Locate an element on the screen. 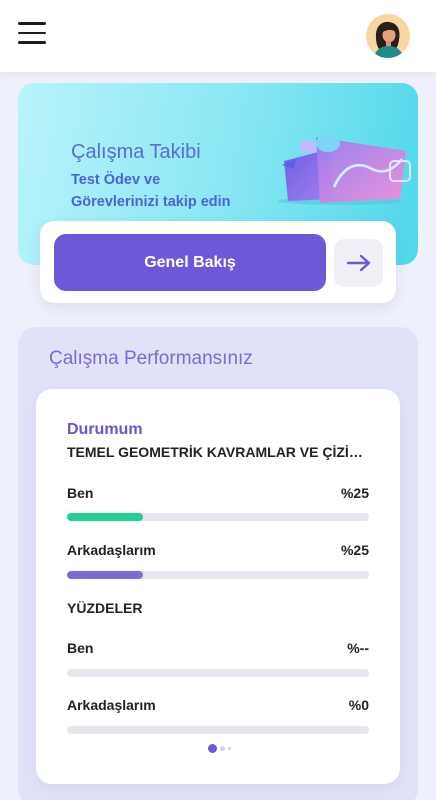 Image resolution: width=436 pixels, height=800 pixels. overview-card: Genel Bakış is located at coordinates (218, 262).